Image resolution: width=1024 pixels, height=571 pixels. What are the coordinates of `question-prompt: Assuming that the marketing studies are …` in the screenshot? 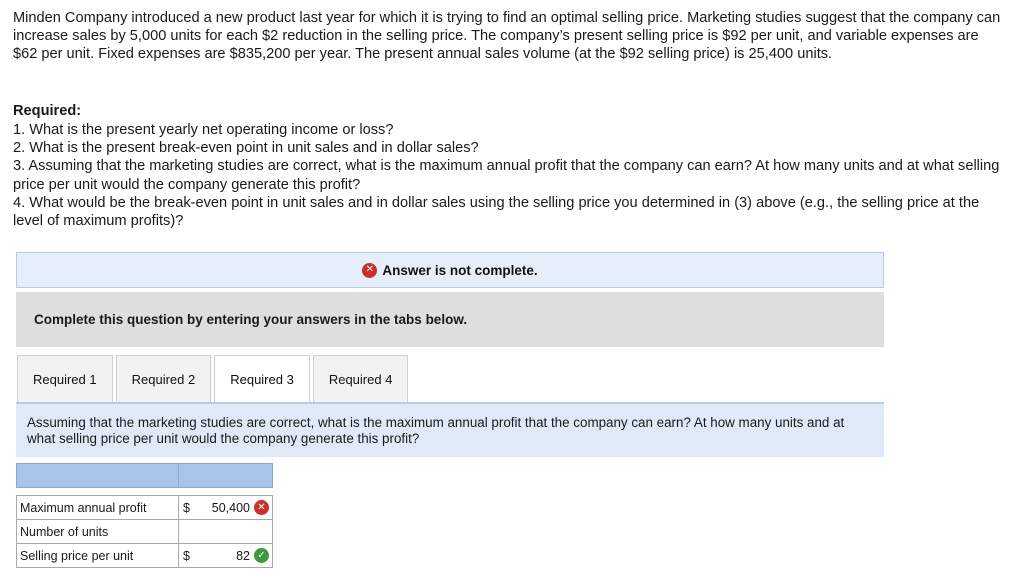 It's located at (450, 429).